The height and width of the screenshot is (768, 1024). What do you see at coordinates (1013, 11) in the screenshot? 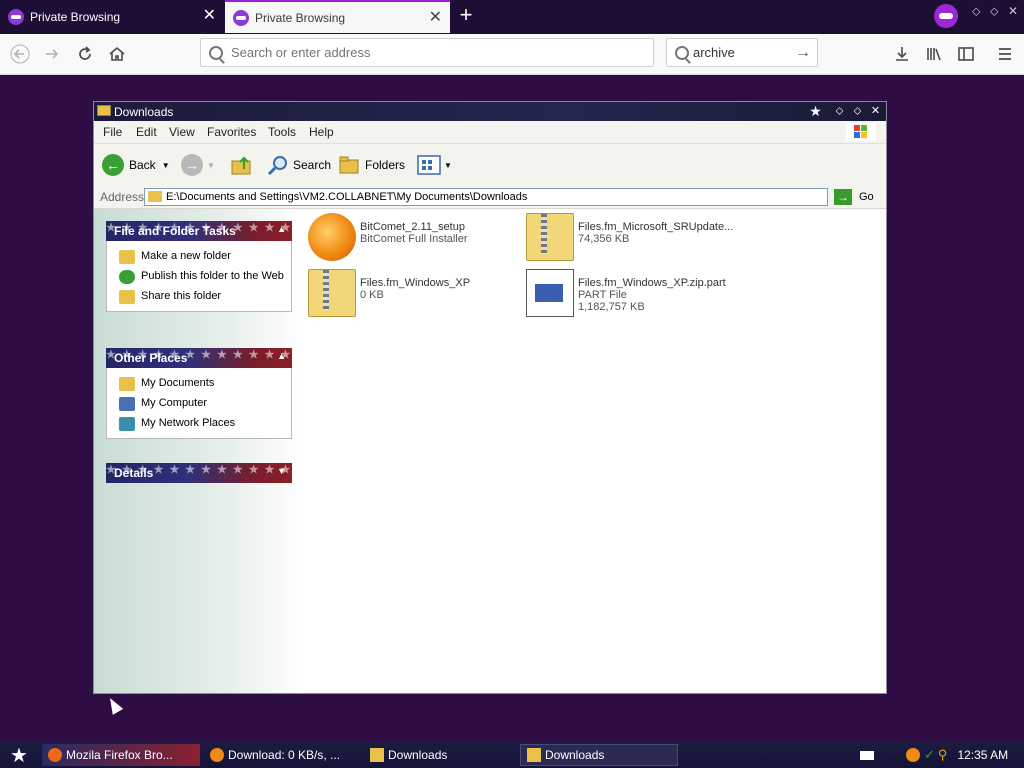
I see `window-close-icon: ✕` at bounding box center [1013, 11].